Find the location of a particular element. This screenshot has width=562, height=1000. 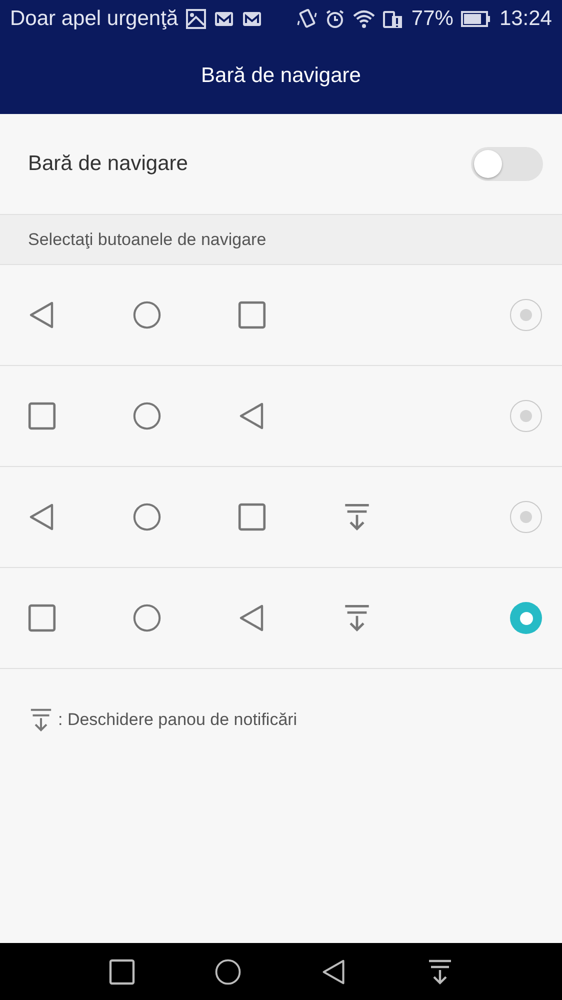

alarm-icon is located at coordinates (335, 19).